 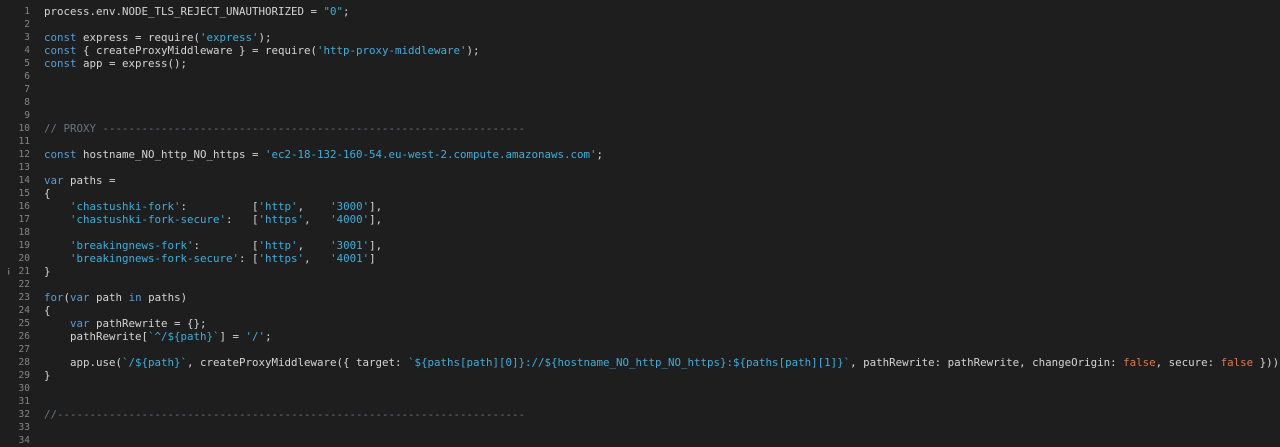 What do you see at coordinates (640, 232) in the screenshot?
I see `code-line: 18` at bounding box center [640, 232].